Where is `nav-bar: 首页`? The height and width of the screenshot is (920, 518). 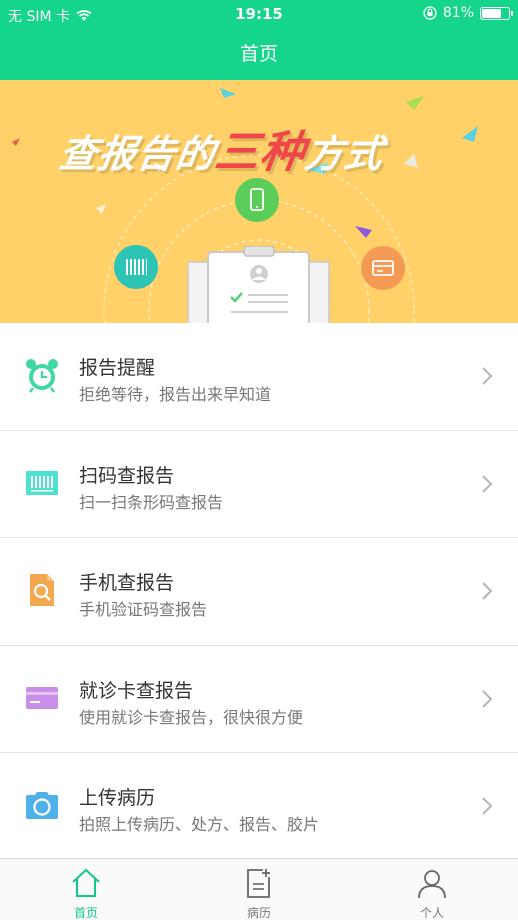 nav-bar: 首页 is located at coordinates (259, 54).